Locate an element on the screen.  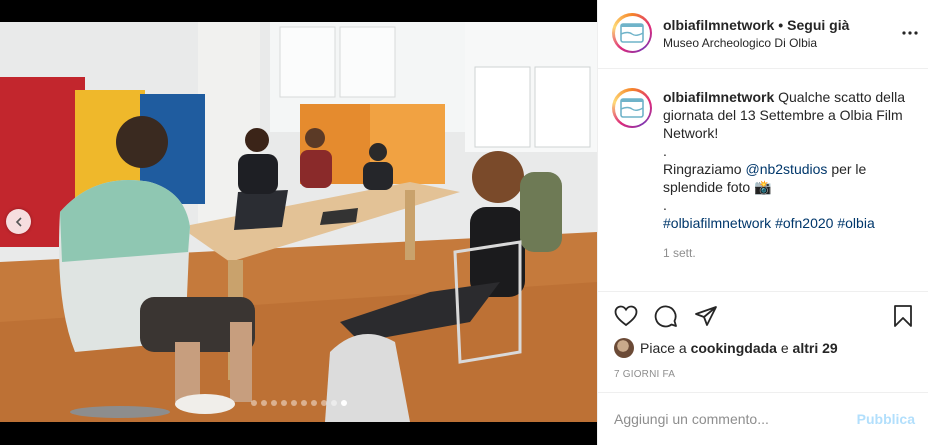
comment-form: Pubblica is located at coordinates (763, 418).